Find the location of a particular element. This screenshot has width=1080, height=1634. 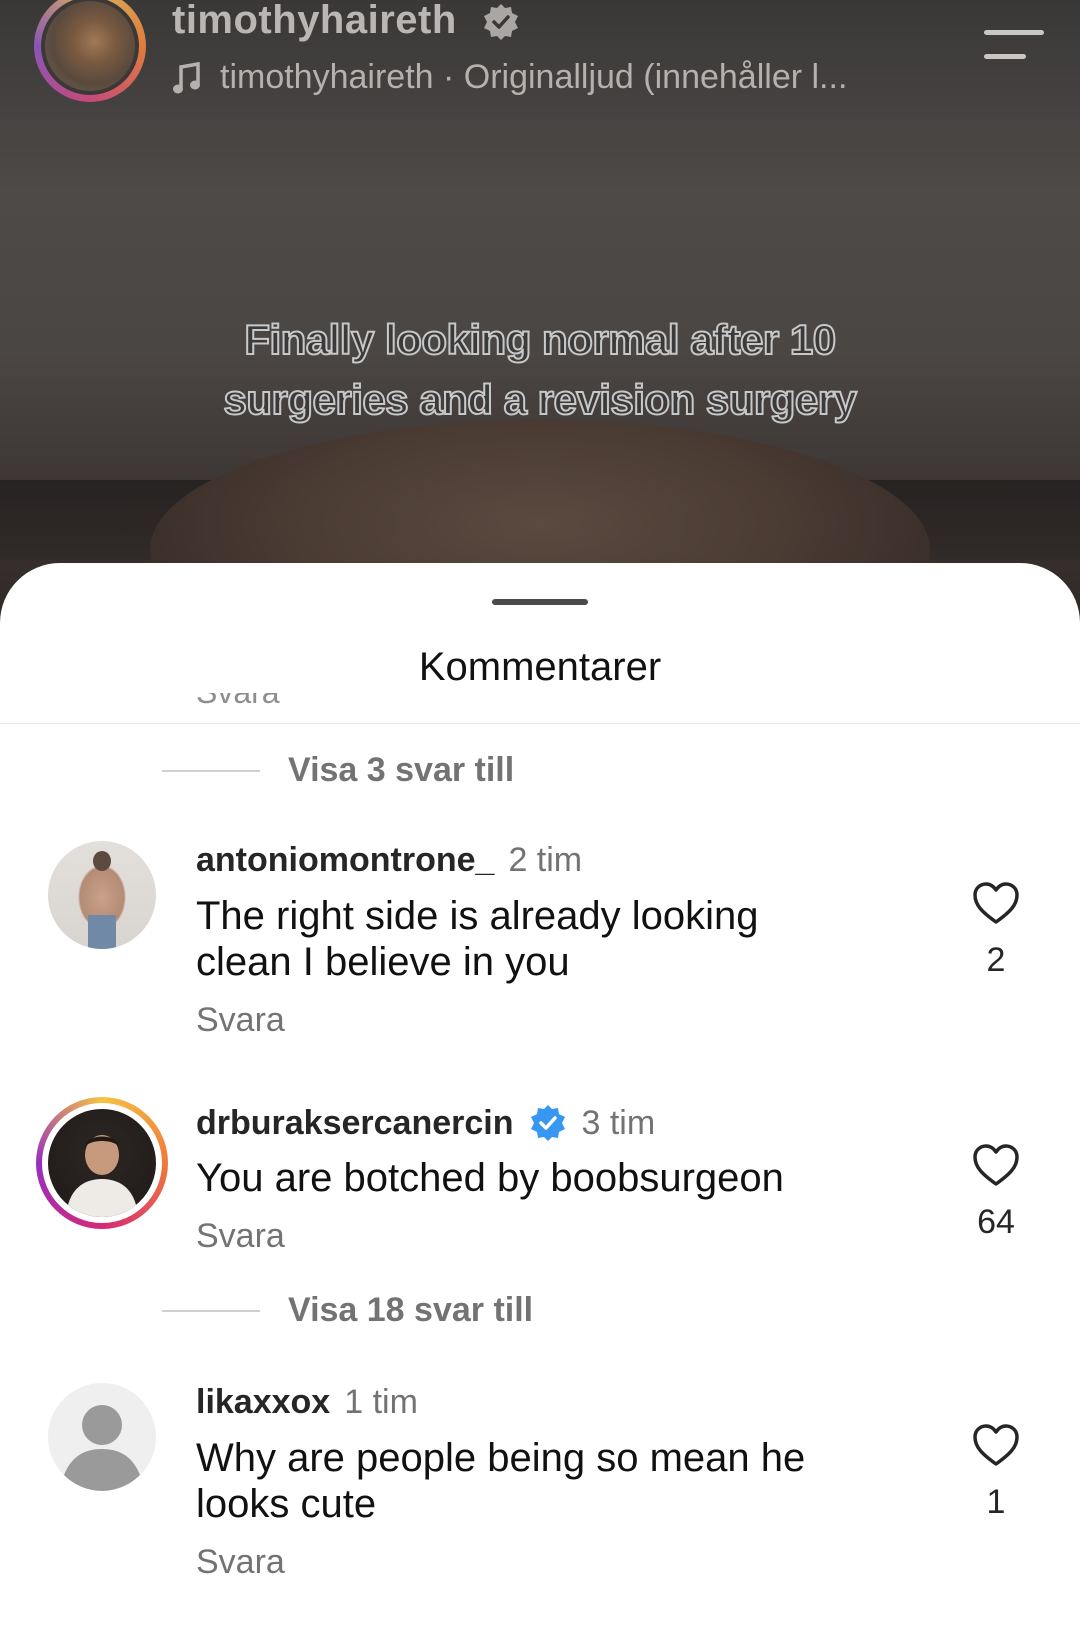

video-caption-line: Finally looking normal after 10 is located at coordinates (540, 339).